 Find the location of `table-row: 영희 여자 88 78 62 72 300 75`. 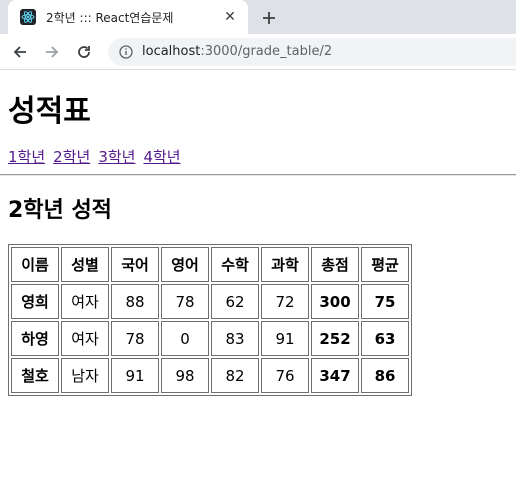

table-row: 영희 여자 88 78 62 72 300 75 is located at coordinates (210, 301).